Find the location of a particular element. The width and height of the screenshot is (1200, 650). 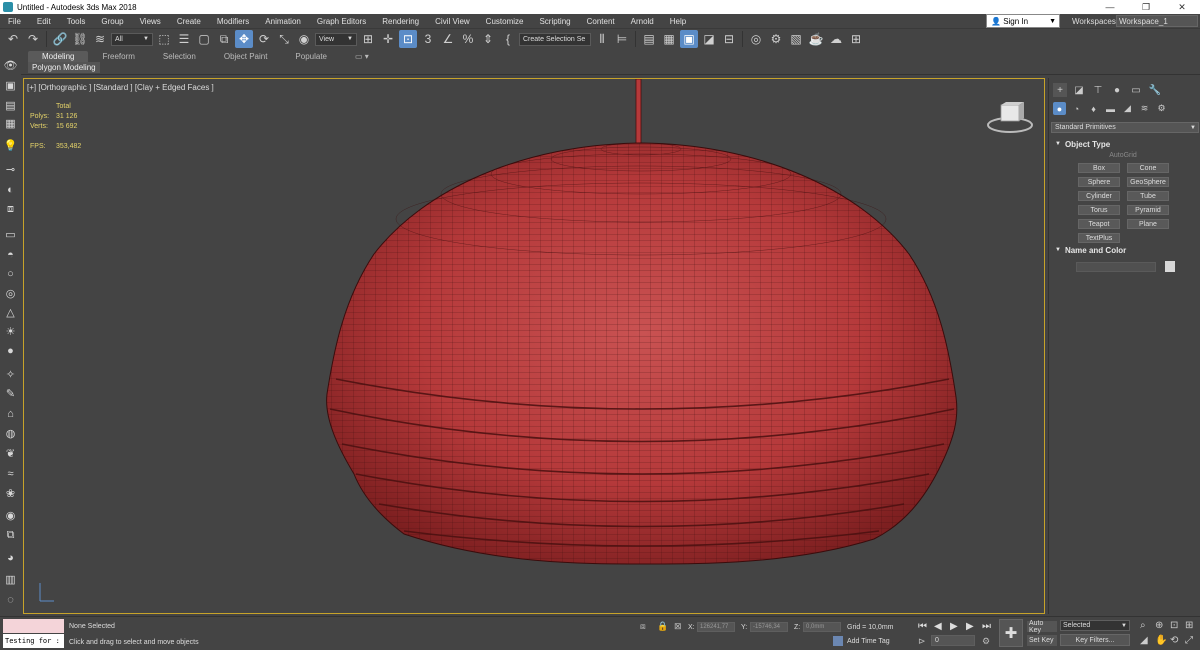

auto-key-button: Auto Key is located at coordinates (1042, 627).